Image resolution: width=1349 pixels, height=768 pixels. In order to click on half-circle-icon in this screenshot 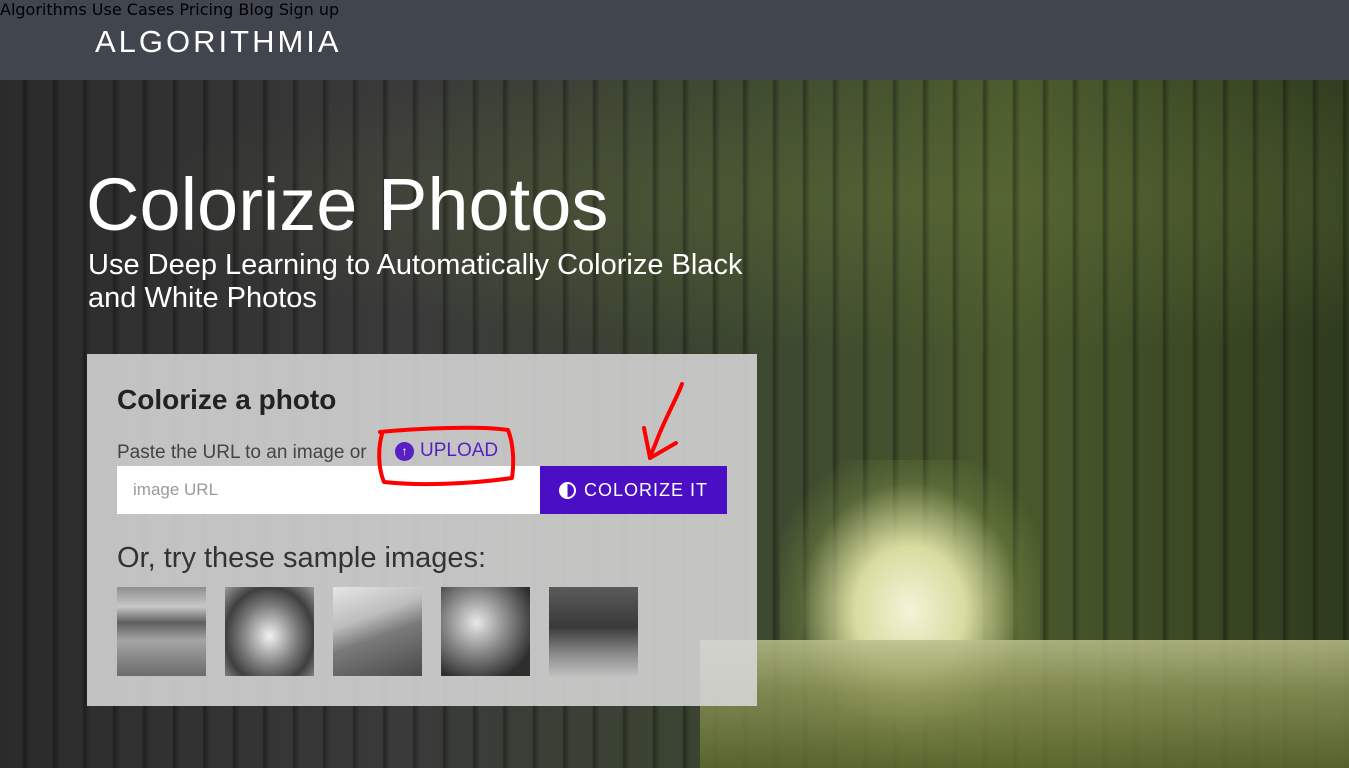, I will do `click(567, 490)`.